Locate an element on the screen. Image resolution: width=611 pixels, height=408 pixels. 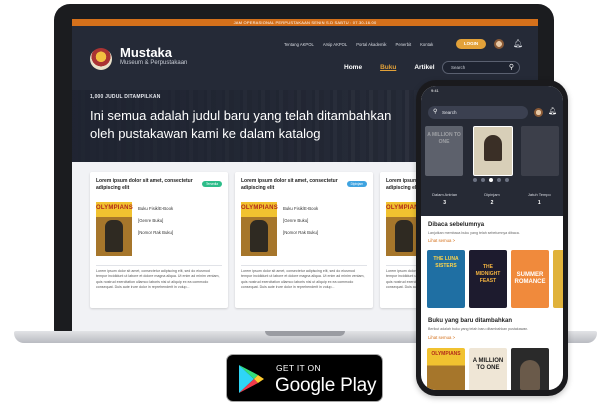
status-badge: Tersedia is located at coordinates (211, 184).